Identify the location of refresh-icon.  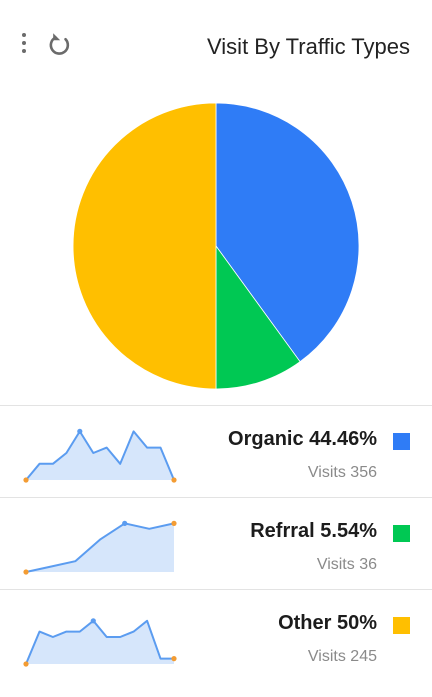
(59, 44).